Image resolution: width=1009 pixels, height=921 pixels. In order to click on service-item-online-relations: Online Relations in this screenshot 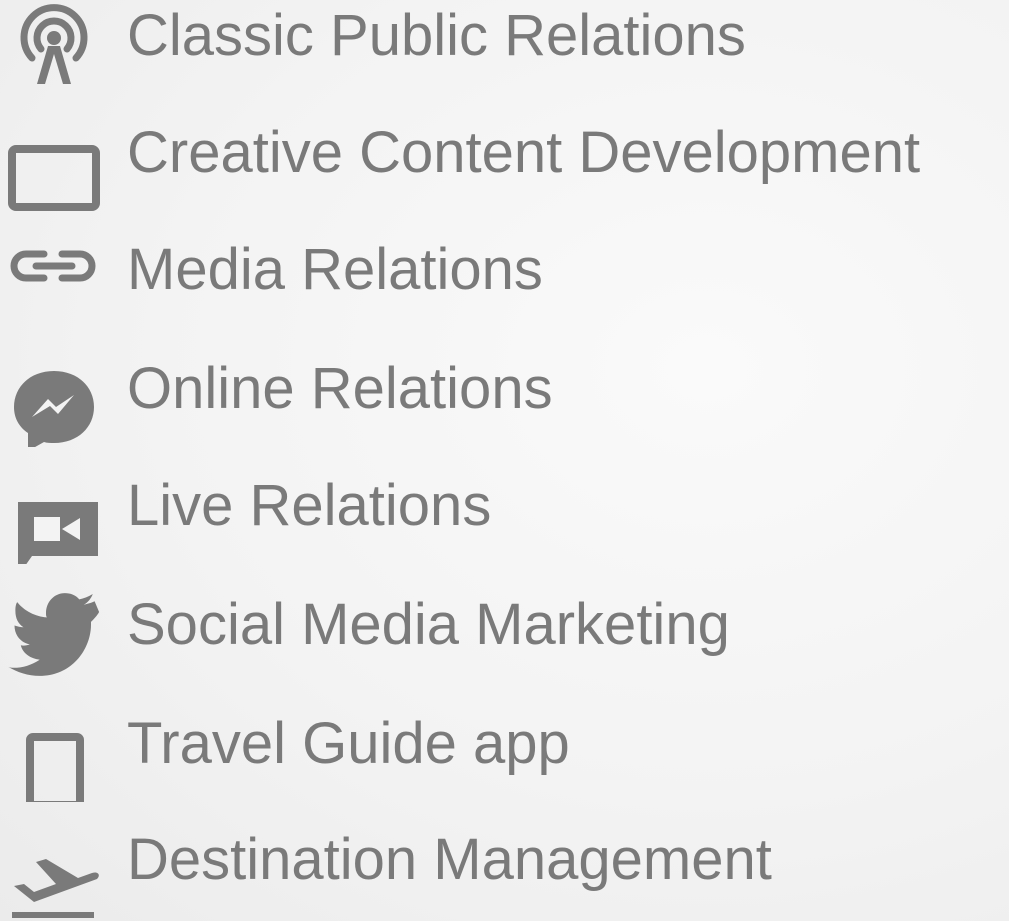, I will do `click(504, 394)`.